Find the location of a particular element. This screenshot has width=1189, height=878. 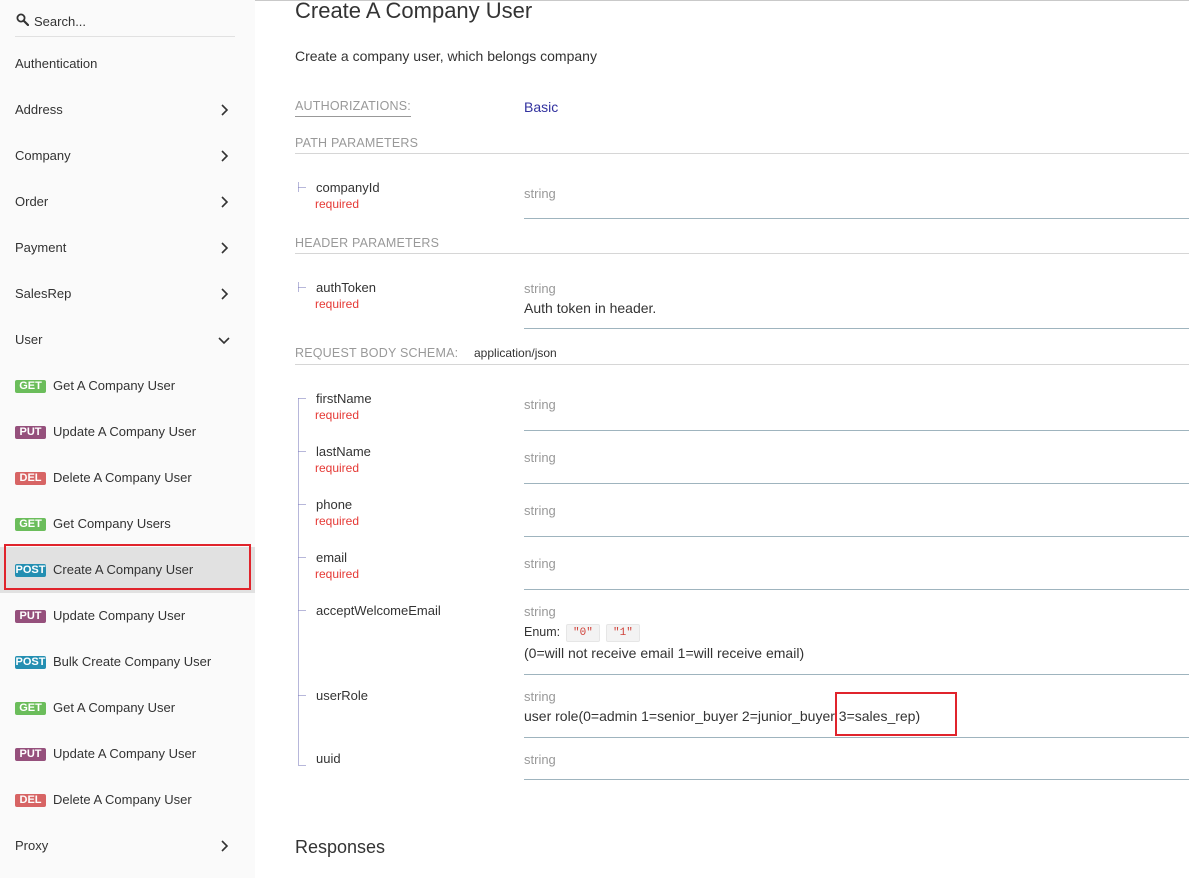

sidebar-op-update-company-user: PUT Update A Company User is located at coordinates (127, 432).